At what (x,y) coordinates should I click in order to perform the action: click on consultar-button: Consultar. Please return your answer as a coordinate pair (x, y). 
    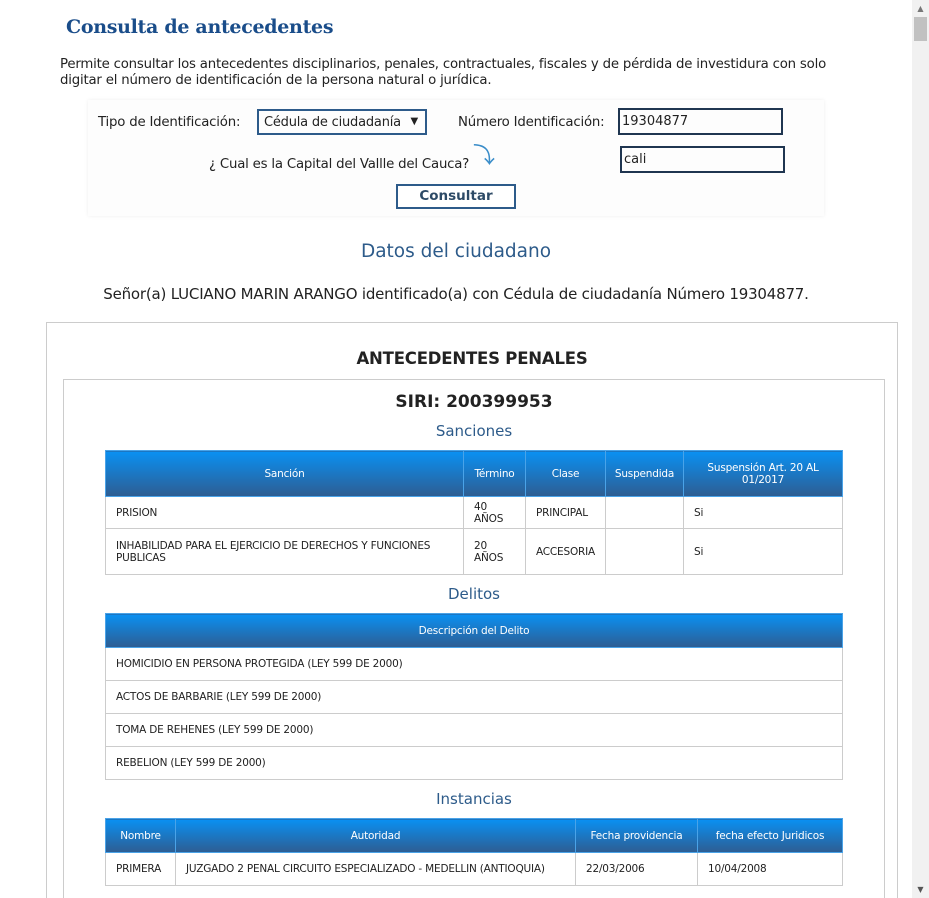
    Looking at the image, I should click on (456, 196).